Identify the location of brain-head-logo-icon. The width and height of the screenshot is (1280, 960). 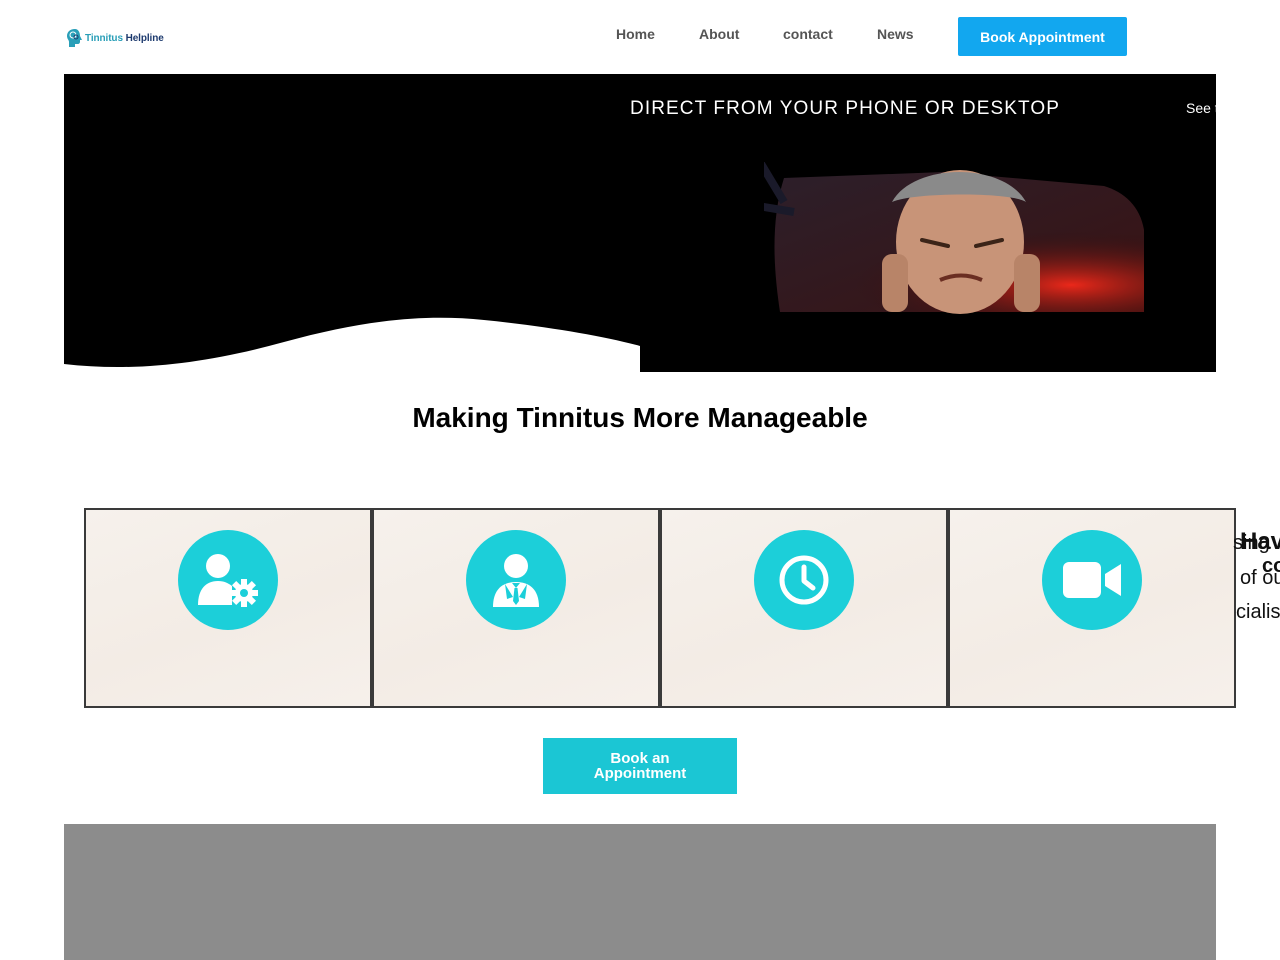
(75, 38).